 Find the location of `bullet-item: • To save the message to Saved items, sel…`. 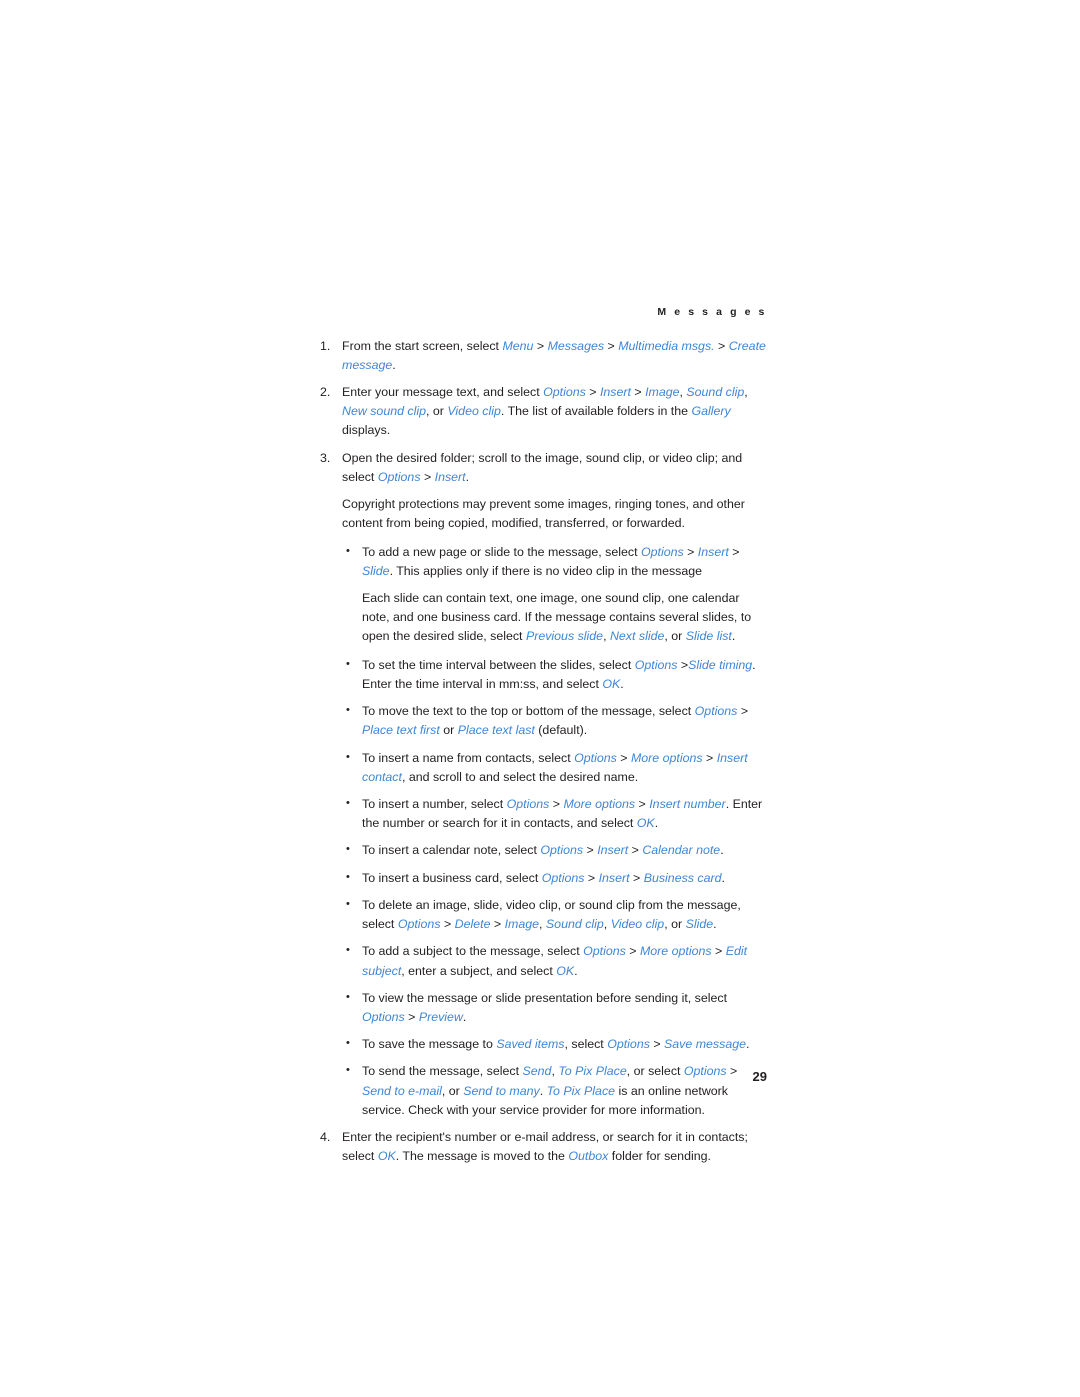

bullet-item: • To save the message to Saved items, sel… is located at coordinates (543, 1044).